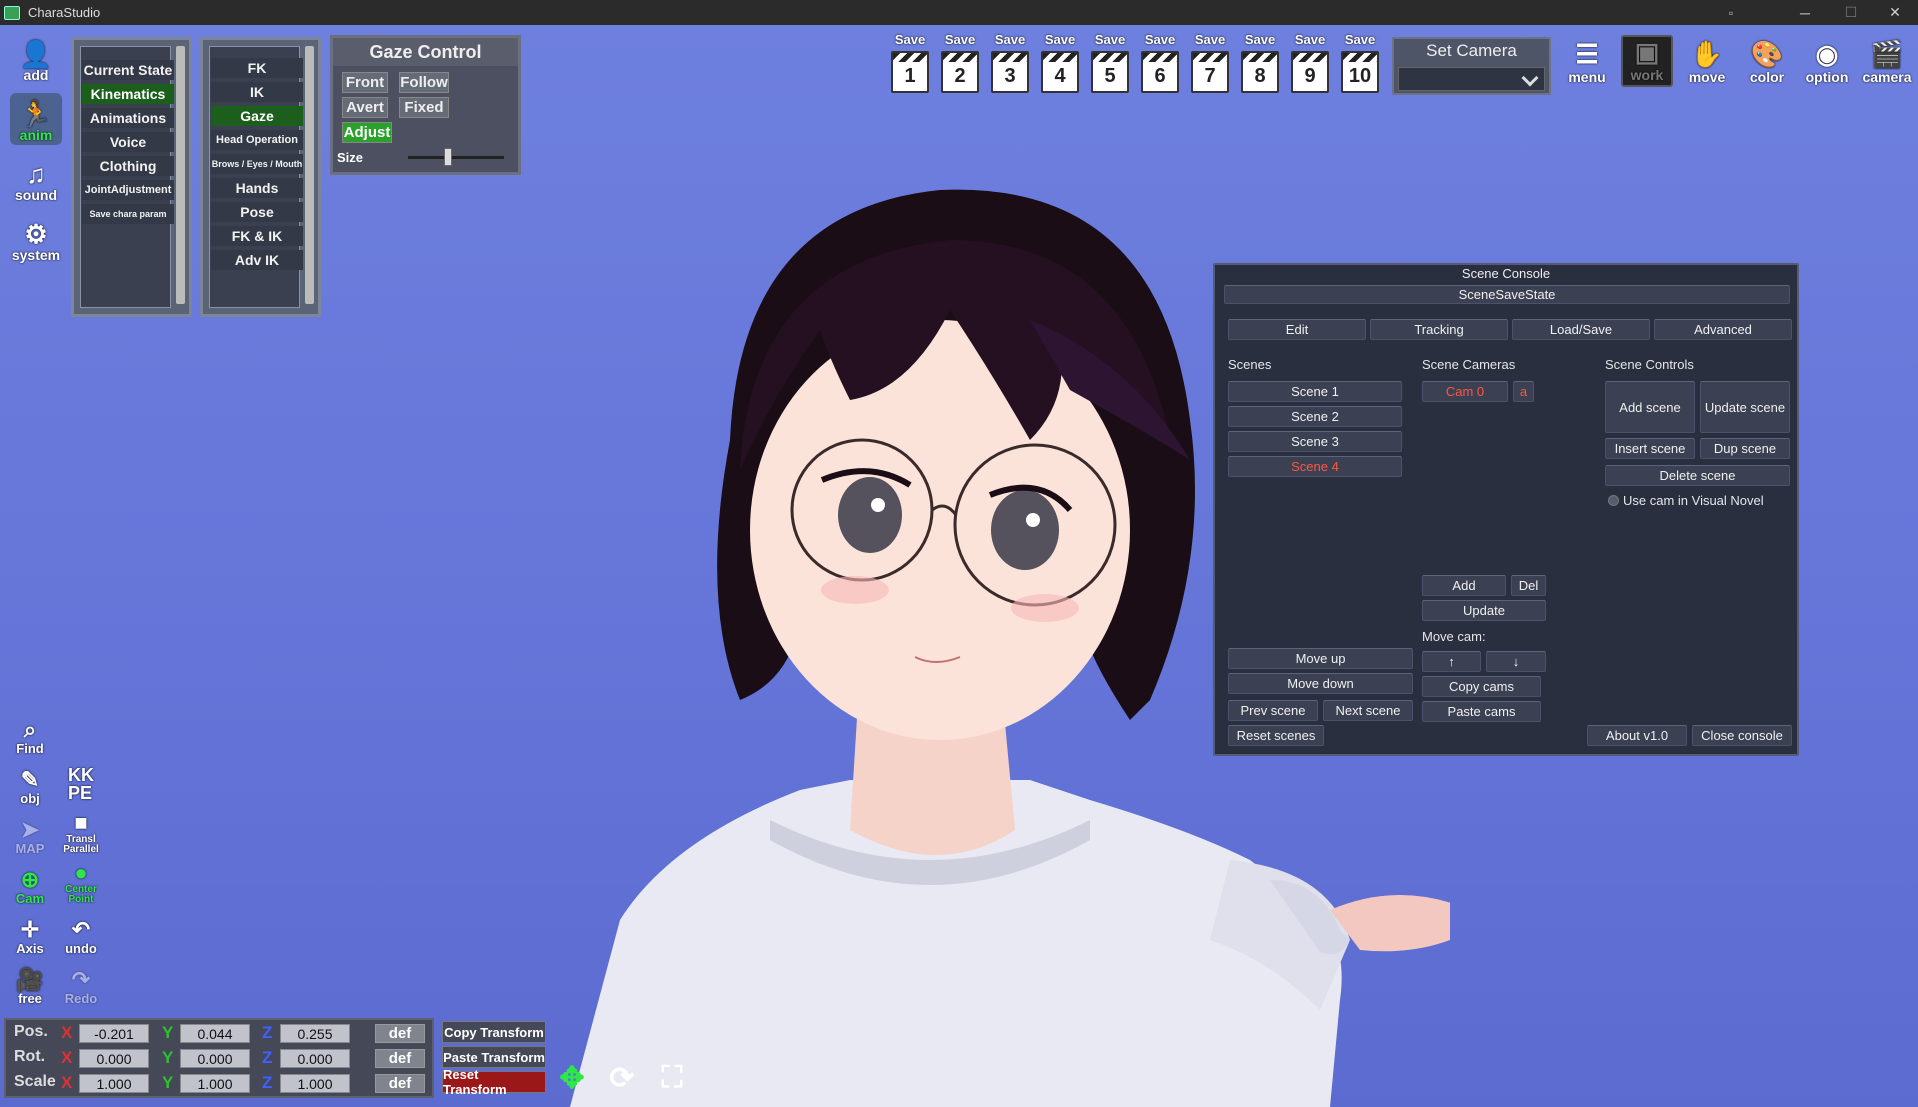  Describe the element at coordinates (257, 164) in the screenshot. I see `menu-brows-eyes-mouth: Brows / Eyes / Mouth` at that location.